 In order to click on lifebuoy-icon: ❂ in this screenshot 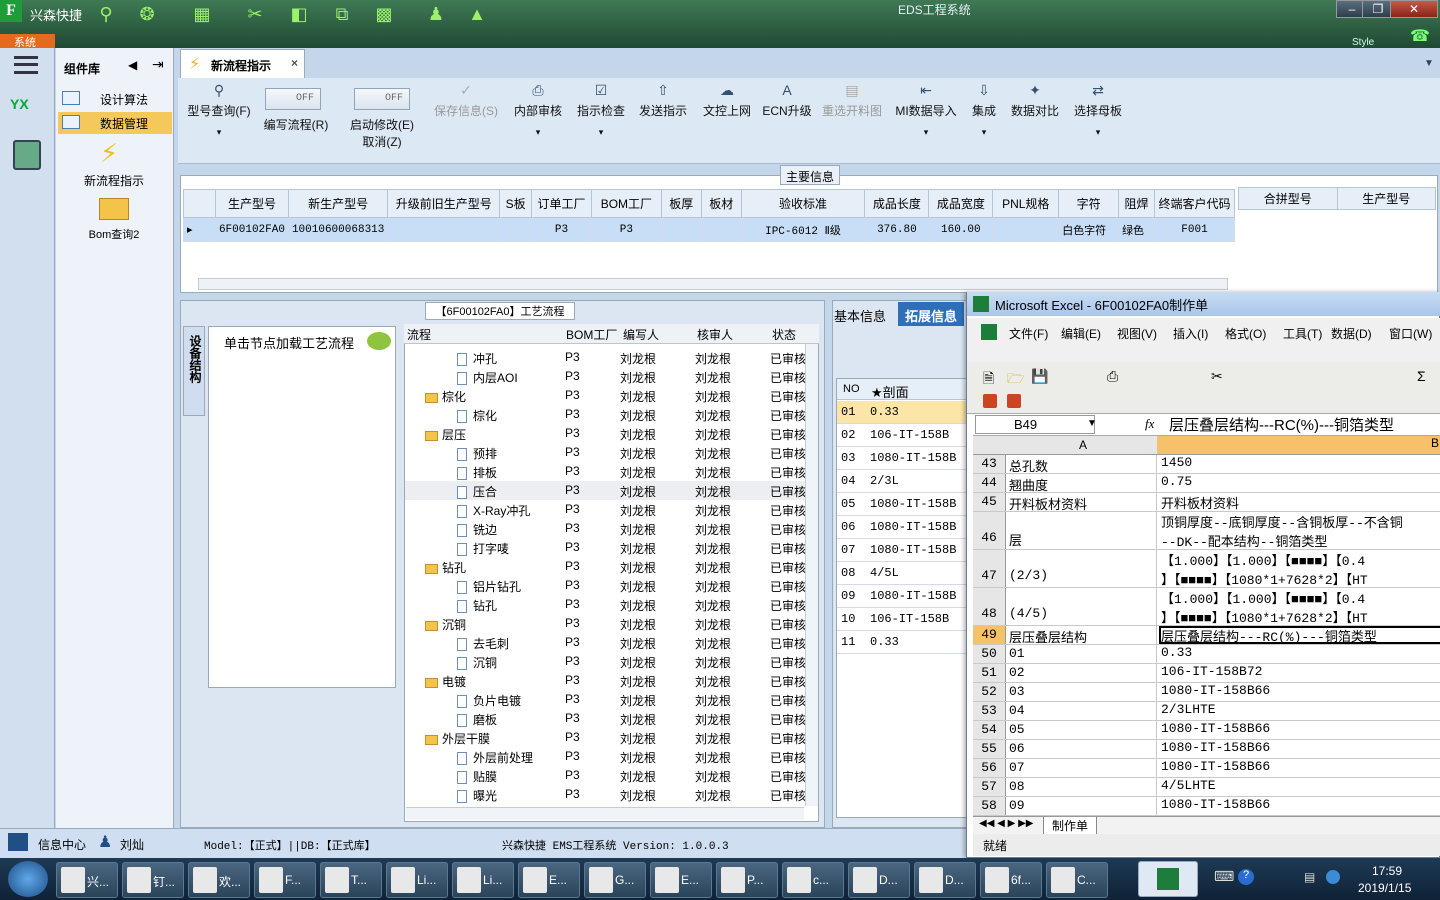, I will do `click(147, 14)`.